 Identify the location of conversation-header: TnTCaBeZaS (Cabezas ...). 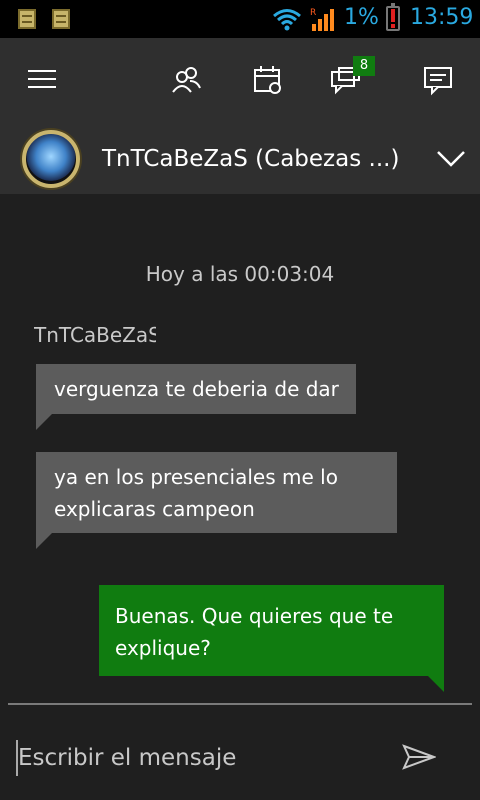
(240, 158).